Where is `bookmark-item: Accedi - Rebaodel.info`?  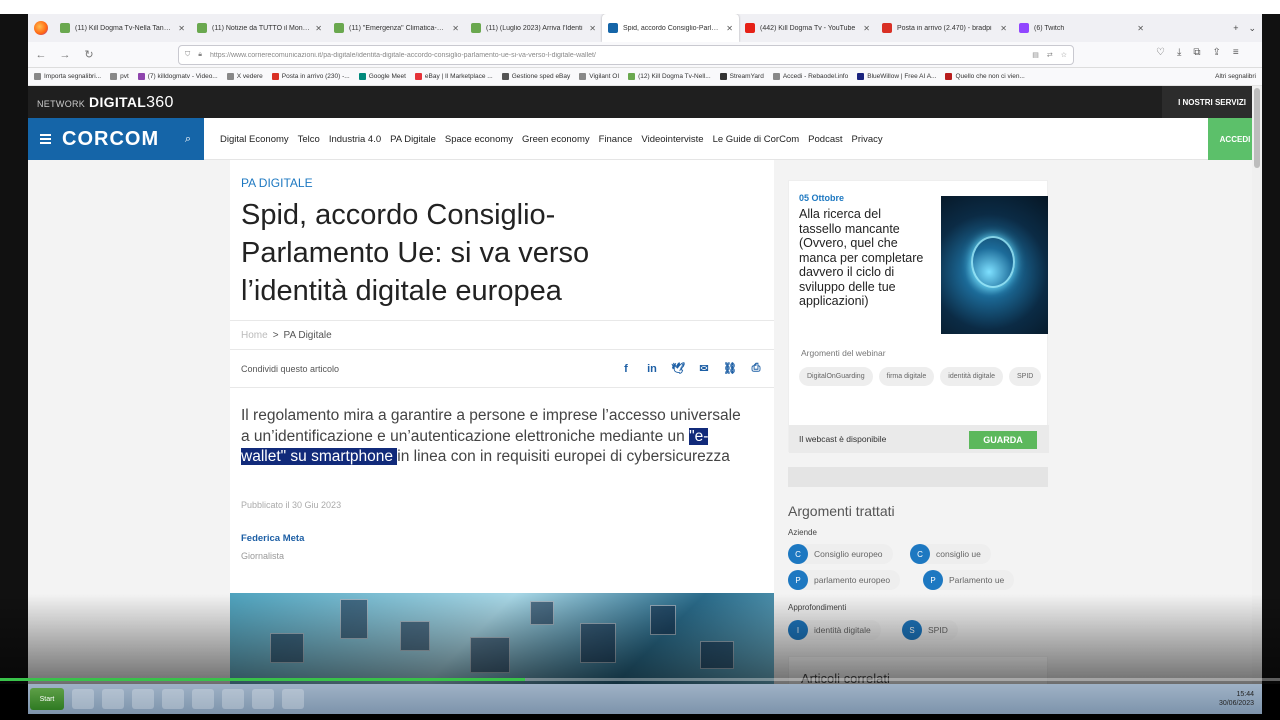 bookmark-item: Accedi - Rebaodel.info is located at coordinates (810, 76).